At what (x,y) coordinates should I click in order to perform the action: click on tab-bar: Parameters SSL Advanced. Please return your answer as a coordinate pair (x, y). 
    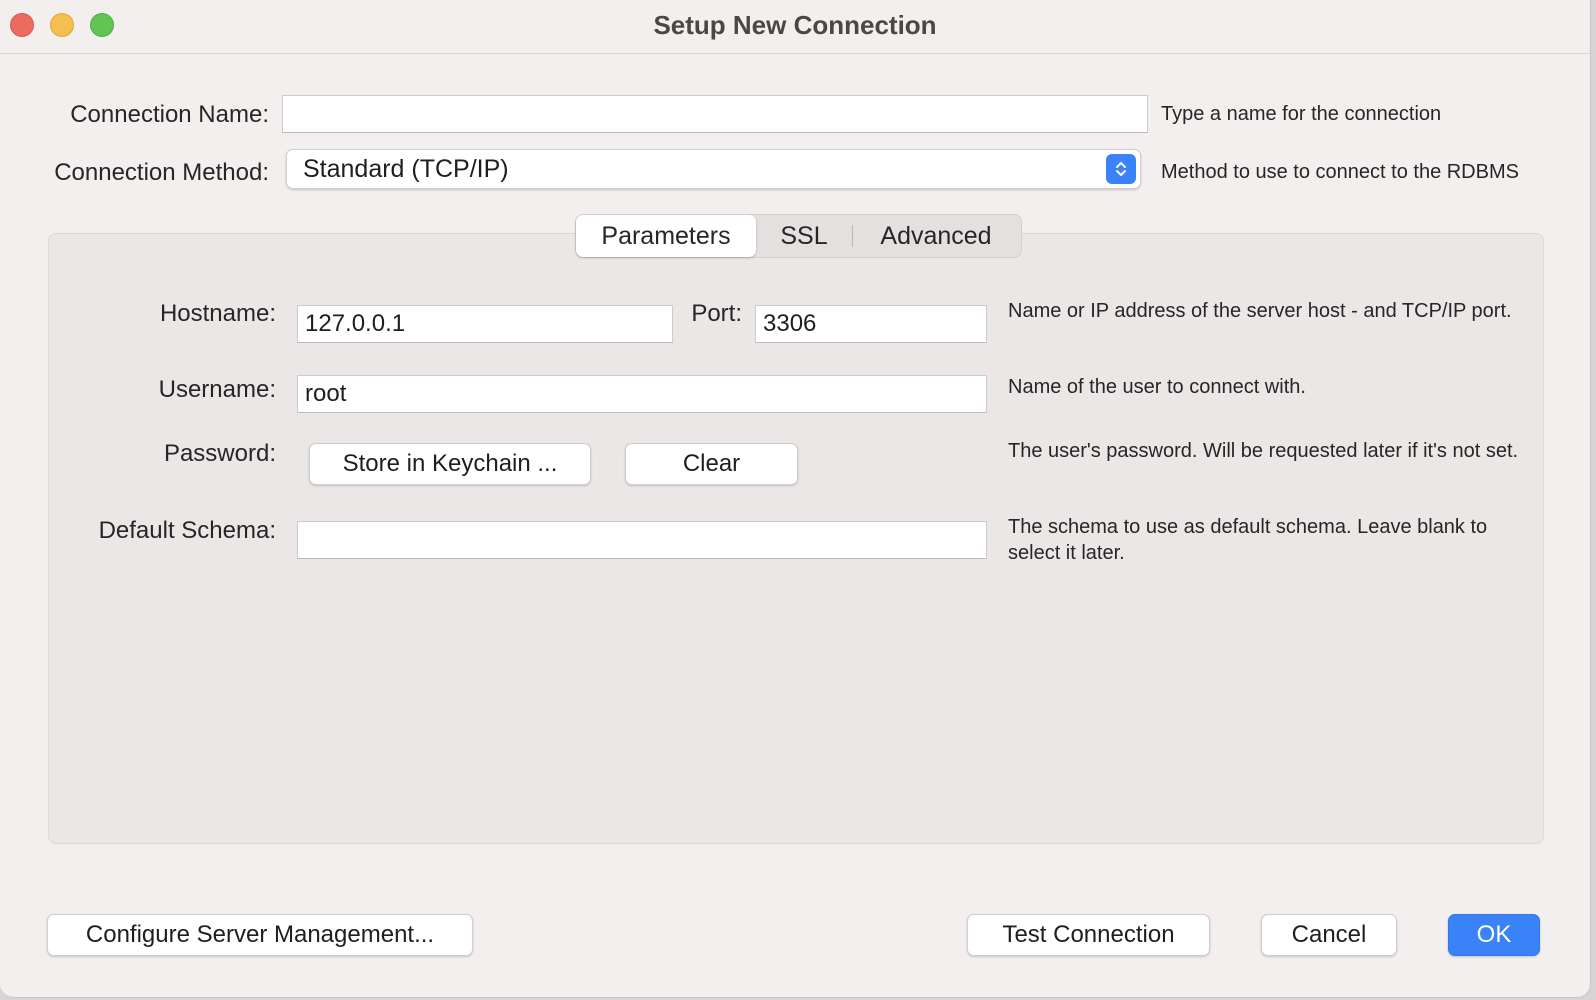
    Looking at the image, I should click on (798, 236).